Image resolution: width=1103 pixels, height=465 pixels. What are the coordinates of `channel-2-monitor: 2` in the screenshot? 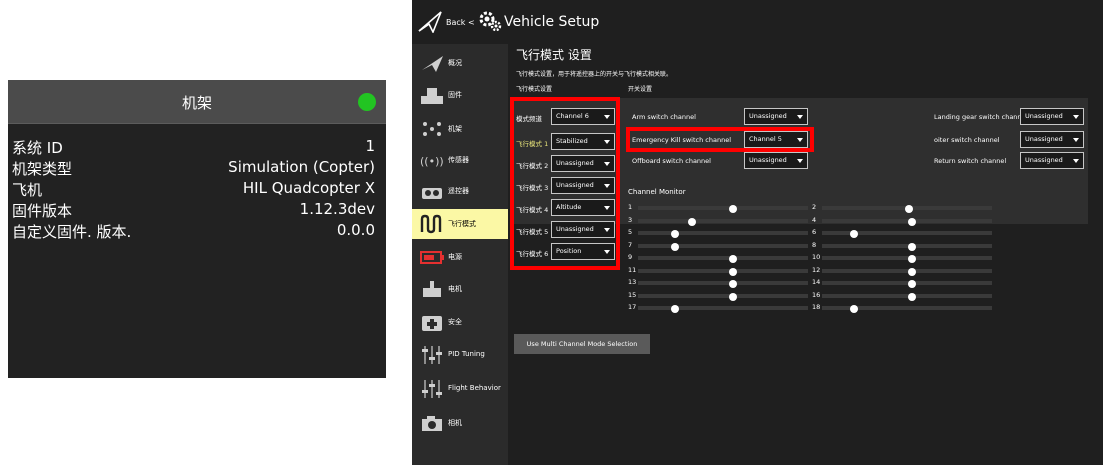 It's located at (904, 208).